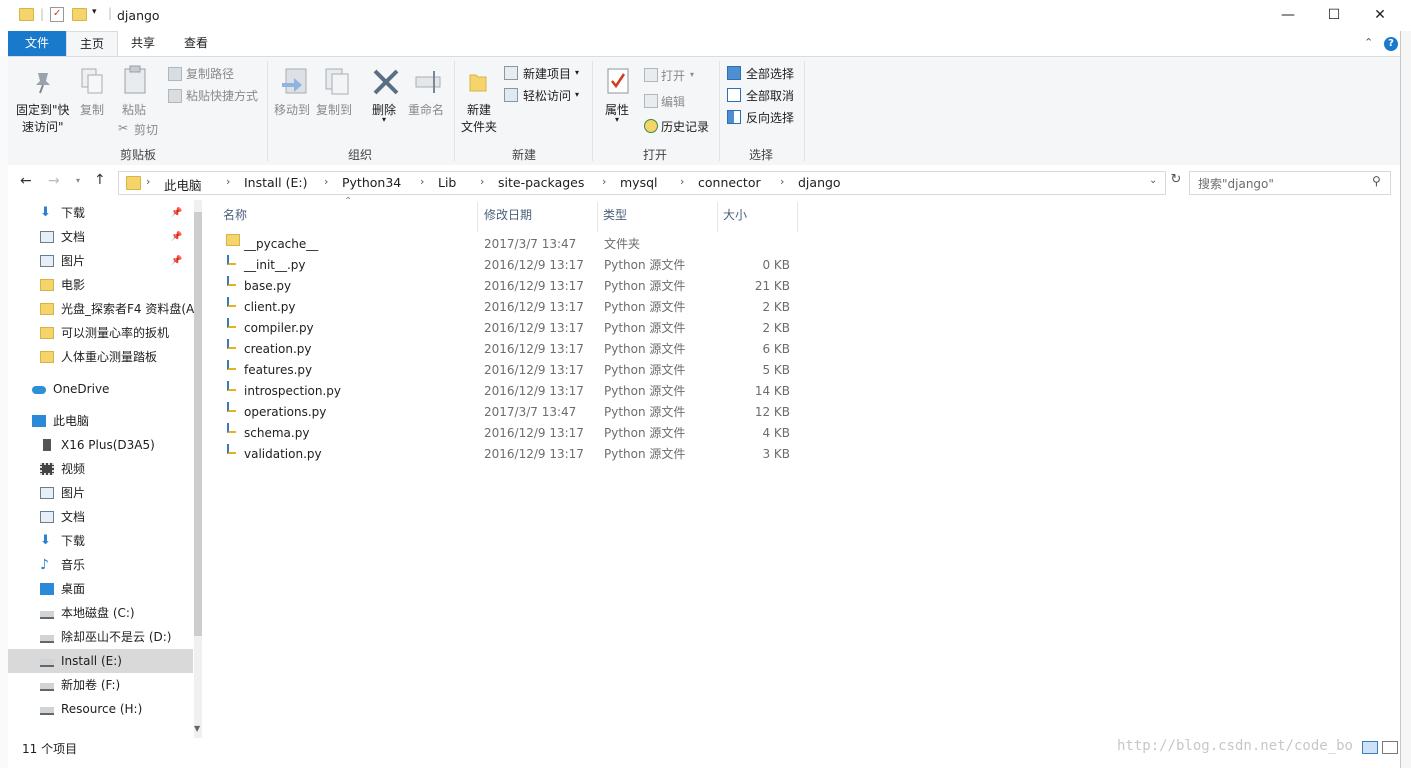 The image size is (1411, 768). I want to click on properties-quick-icon: ✓, so click(57, 14).